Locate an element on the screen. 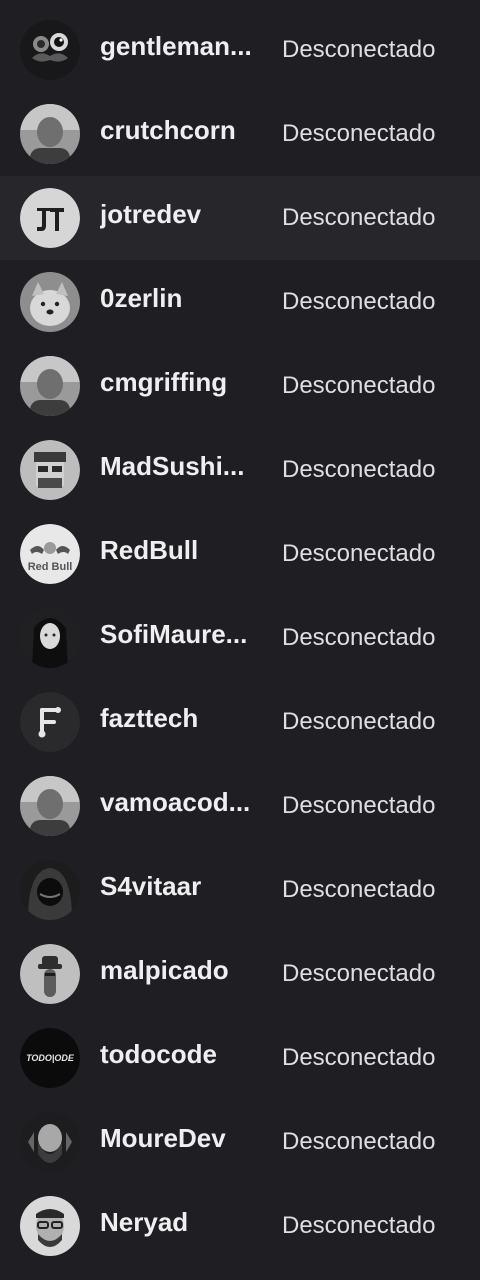  svg-text: TODO|ODE is located at coordinates (50, 1058).